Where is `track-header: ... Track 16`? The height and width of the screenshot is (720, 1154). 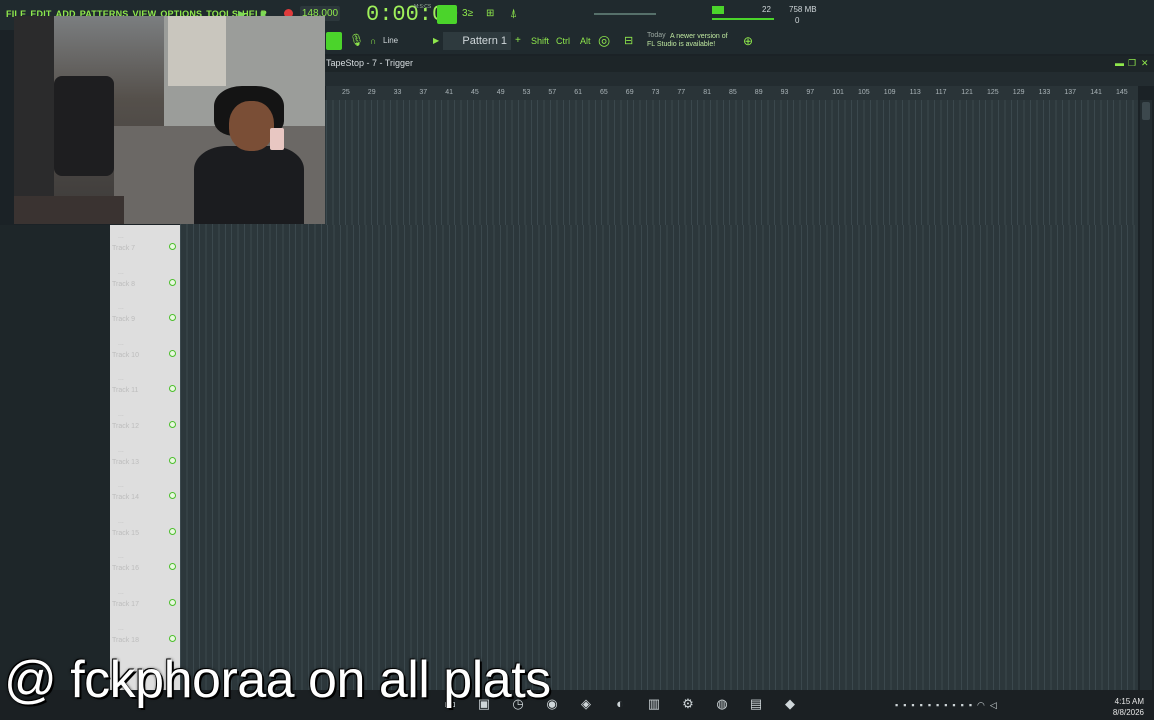
track-header: ... Track 16 is located at coordinates (145, 567).